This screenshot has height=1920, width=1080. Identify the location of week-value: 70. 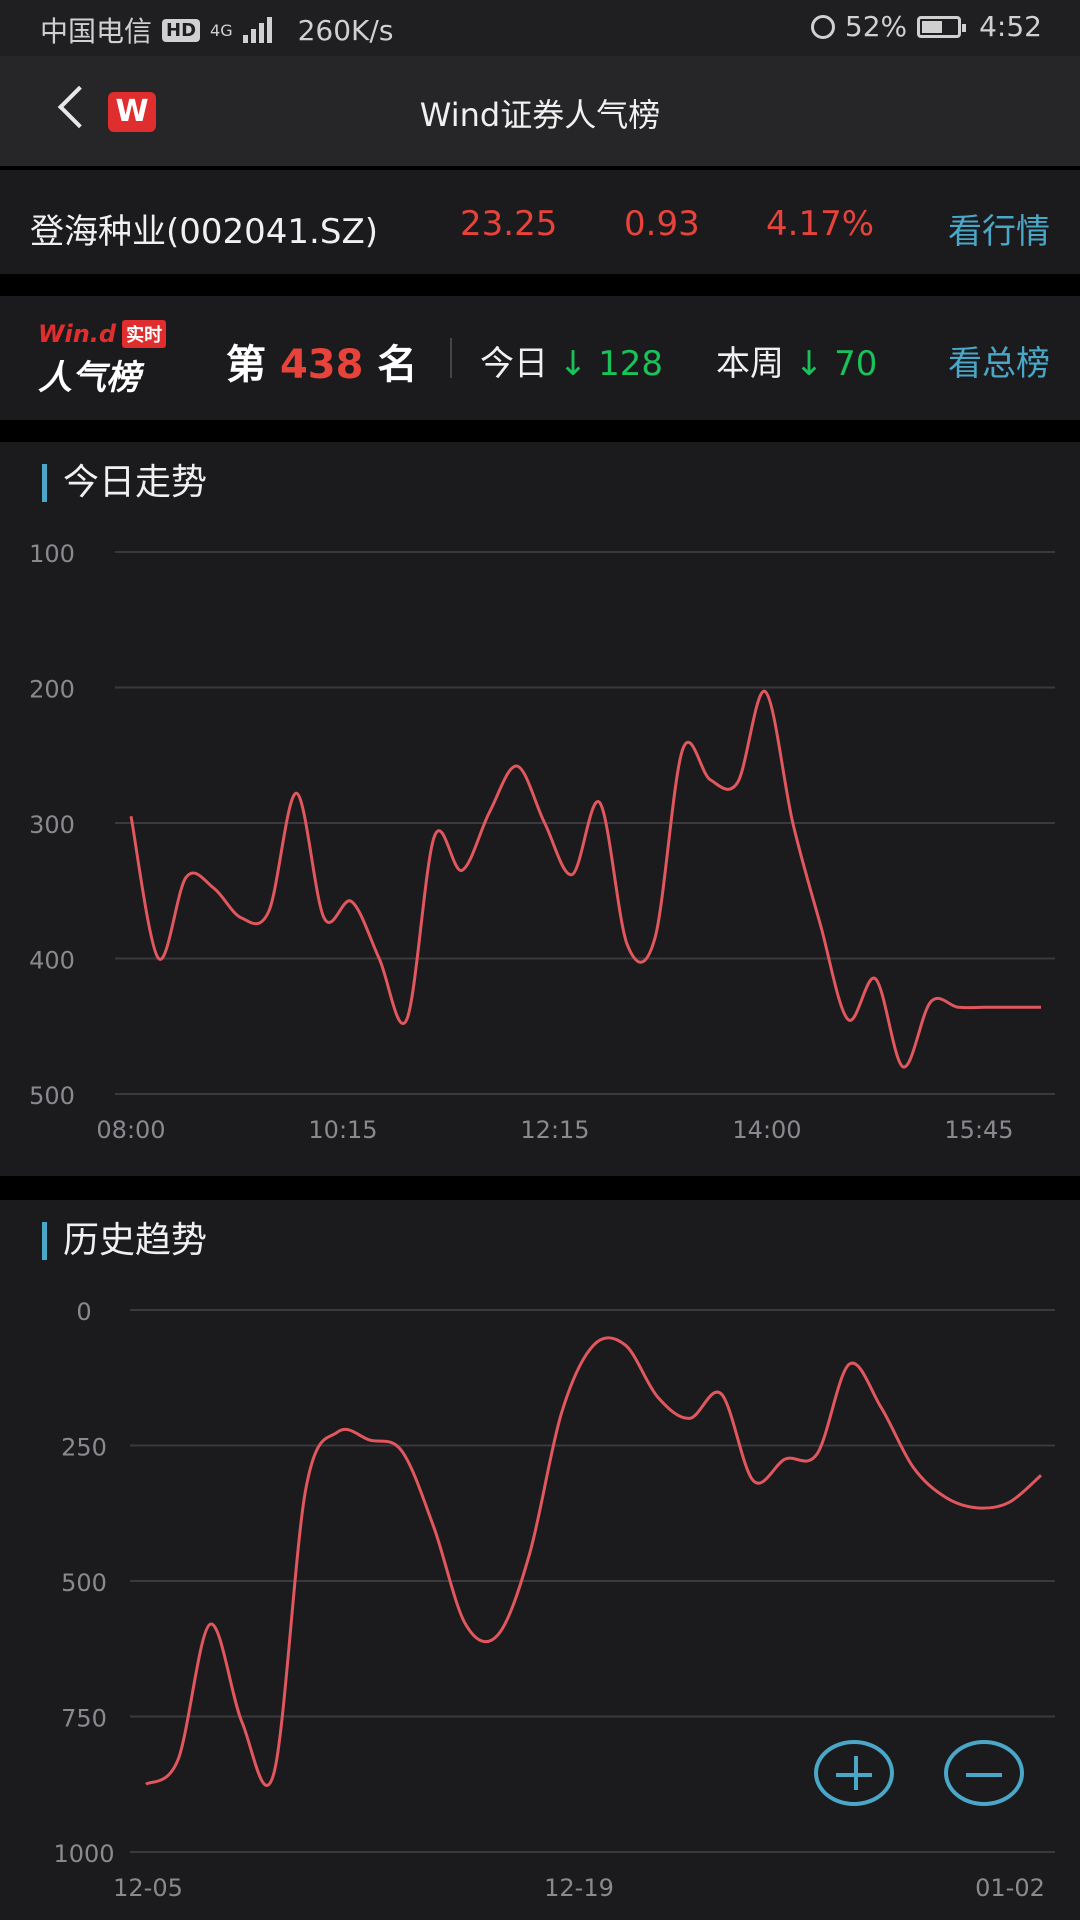
(856, 364).